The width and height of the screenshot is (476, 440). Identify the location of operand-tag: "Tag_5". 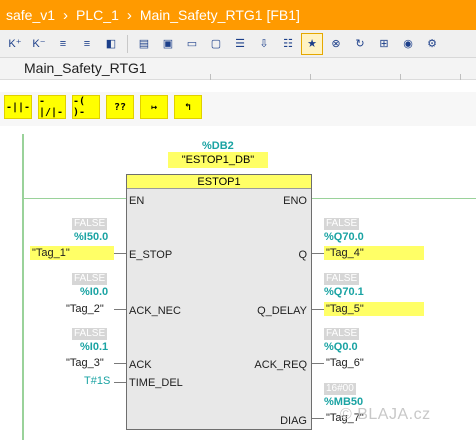
(374, 309).